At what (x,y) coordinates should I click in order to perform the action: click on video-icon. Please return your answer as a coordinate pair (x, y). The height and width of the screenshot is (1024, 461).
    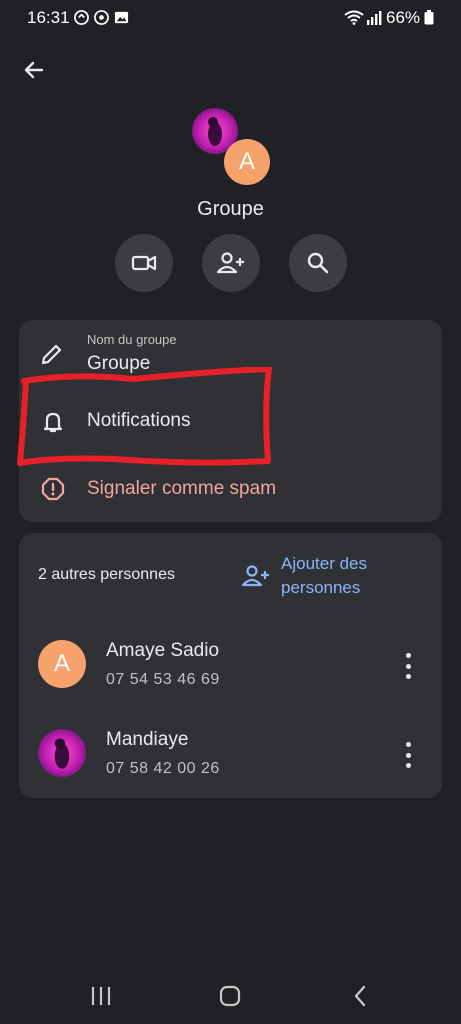
    Looking at the image, I should click on (144, 263).